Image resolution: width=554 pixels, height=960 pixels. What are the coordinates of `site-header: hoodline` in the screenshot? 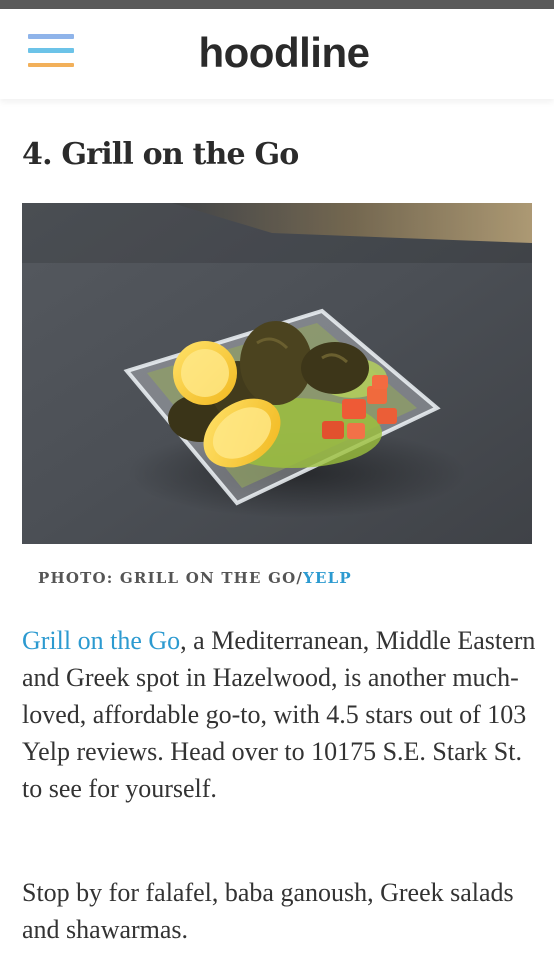 It's located at (277, 54).